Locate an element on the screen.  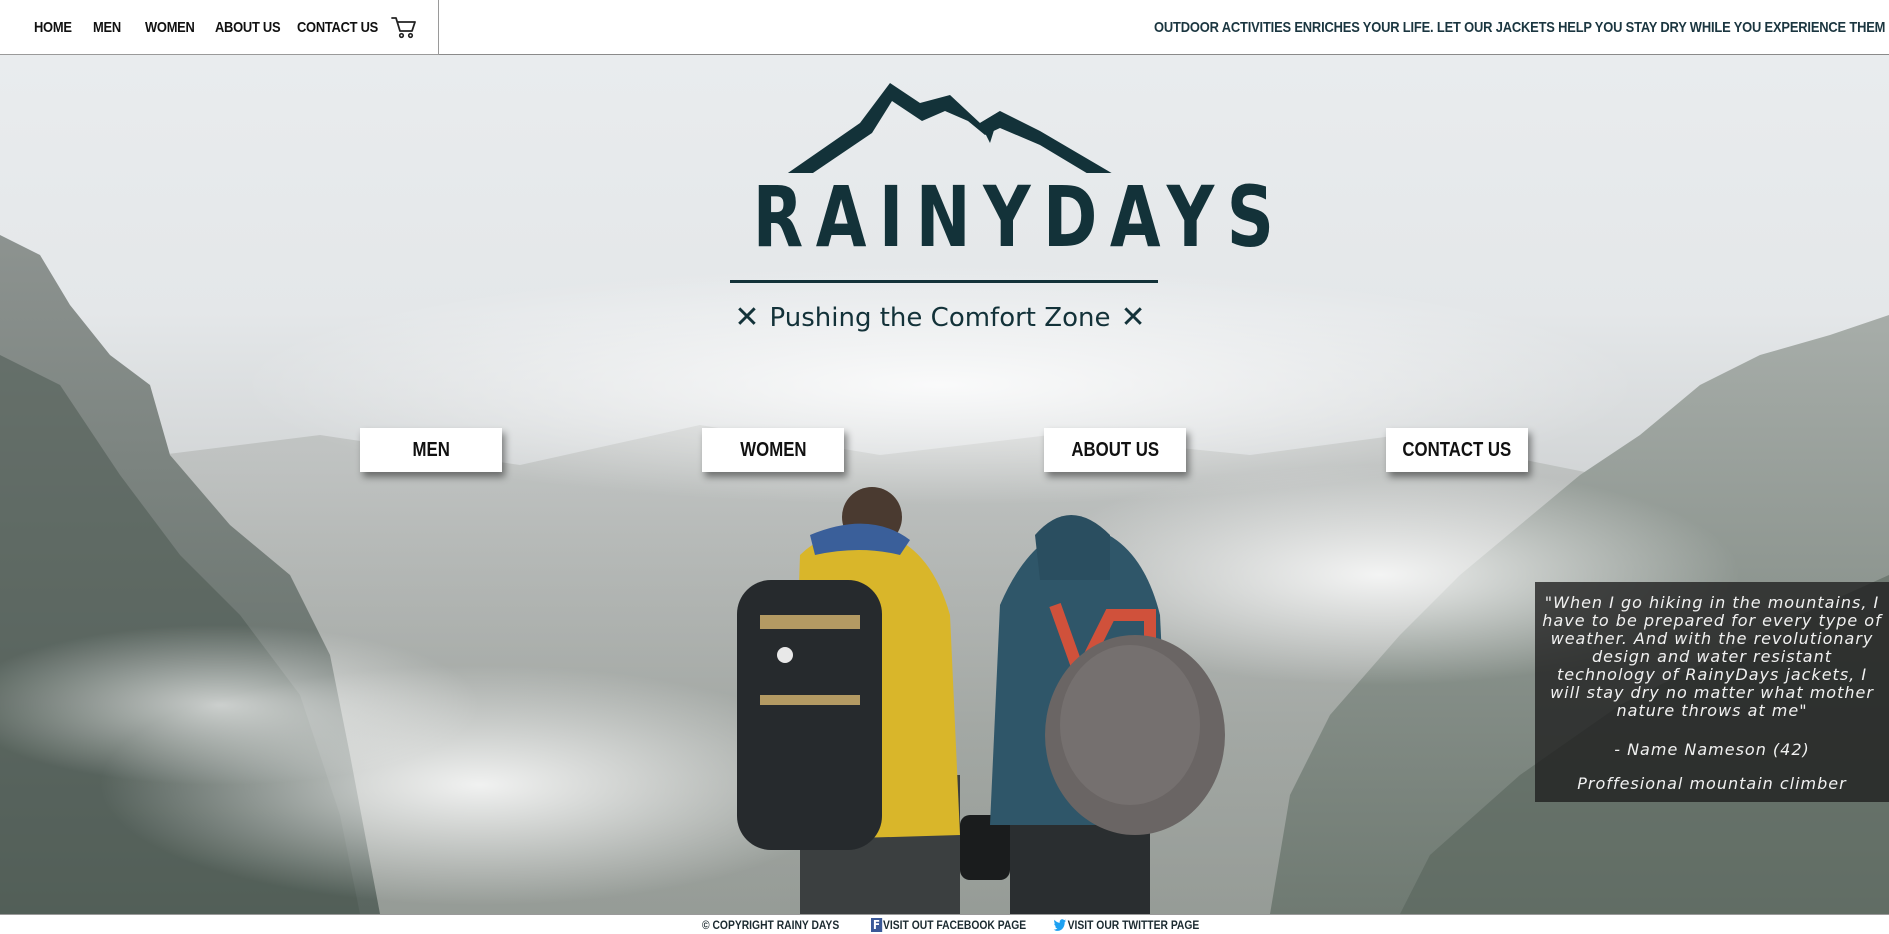
facebook-icon: f is located at coordinates (877, 925).